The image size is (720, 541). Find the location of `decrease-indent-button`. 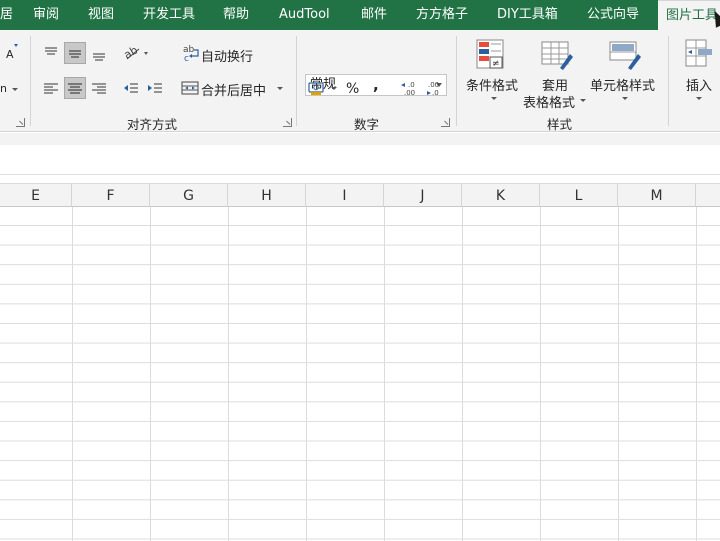

decrease-indent-button is located at coordinates (131, 88).